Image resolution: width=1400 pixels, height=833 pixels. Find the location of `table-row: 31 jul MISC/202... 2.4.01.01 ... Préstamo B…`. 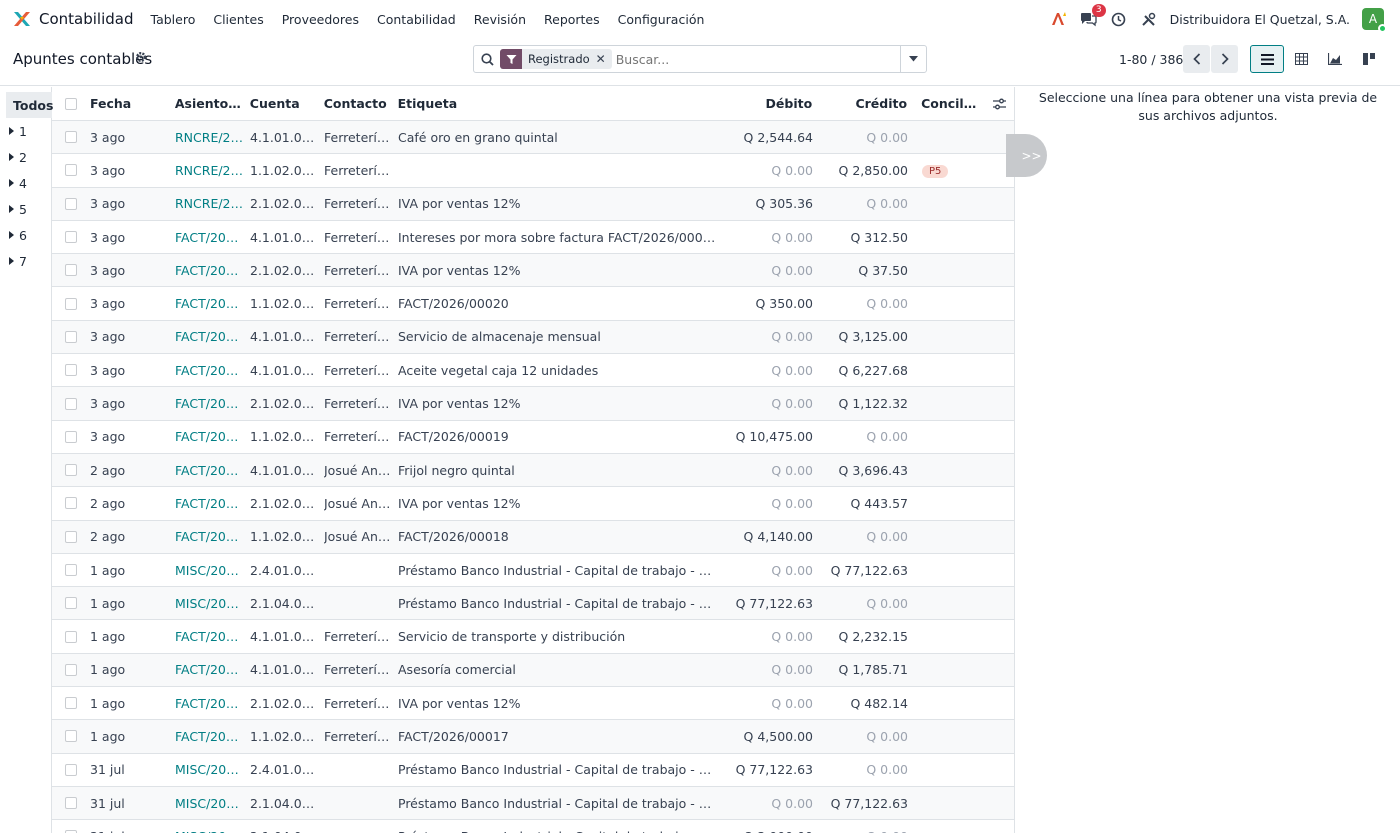

table-row: 31 jul MISC/202... 2.4.01.01 ... Préstamo B… is located at coordinates (533, 770).